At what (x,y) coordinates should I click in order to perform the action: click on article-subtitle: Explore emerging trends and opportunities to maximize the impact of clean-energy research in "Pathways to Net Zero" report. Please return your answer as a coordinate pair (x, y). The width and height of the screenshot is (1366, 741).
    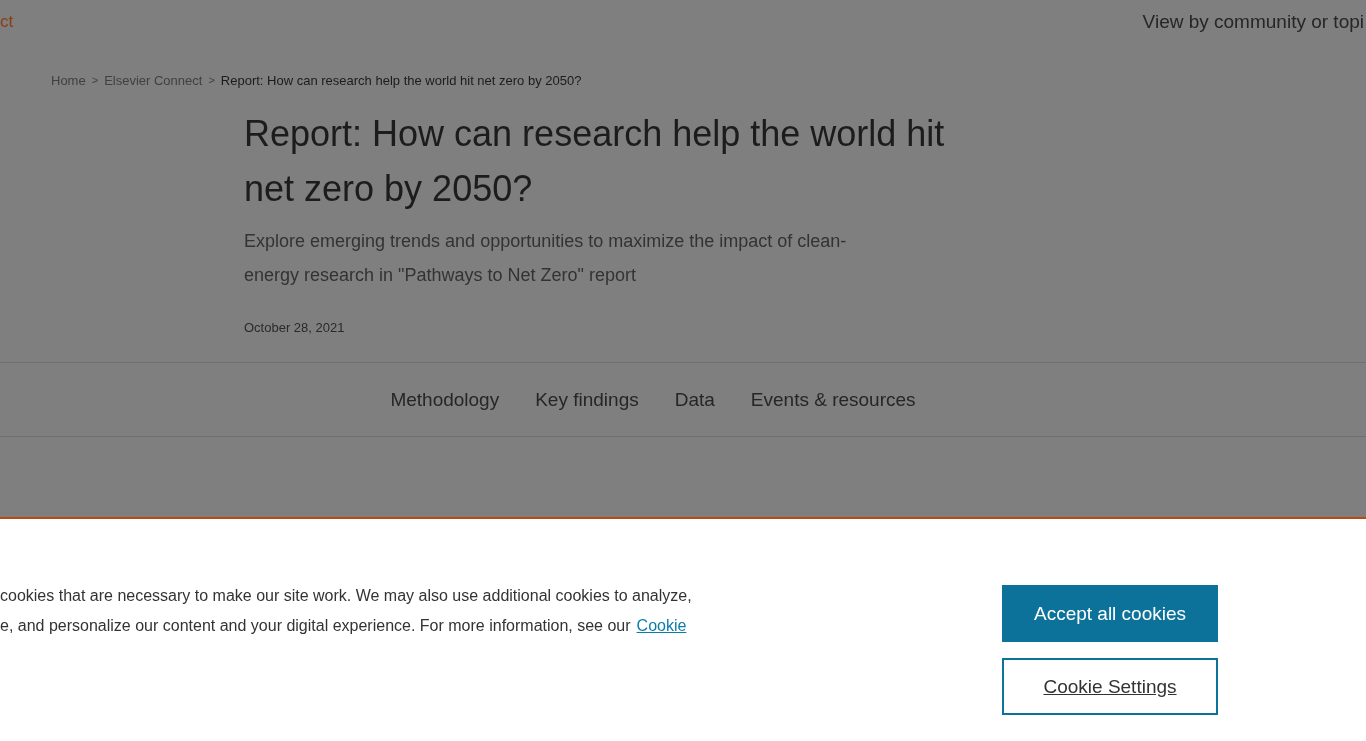
    Looking at the image, I should click on (546, 258).